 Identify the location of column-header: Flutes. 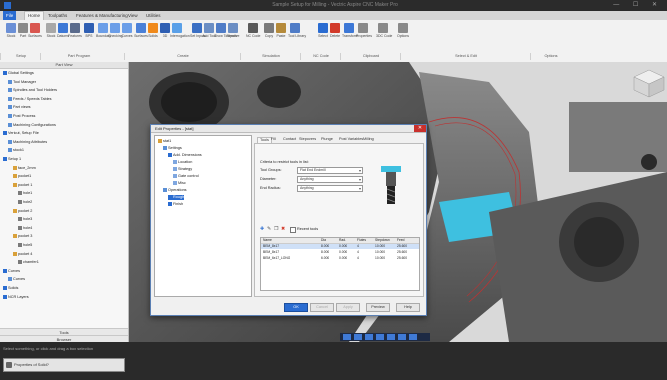
(361, 240).